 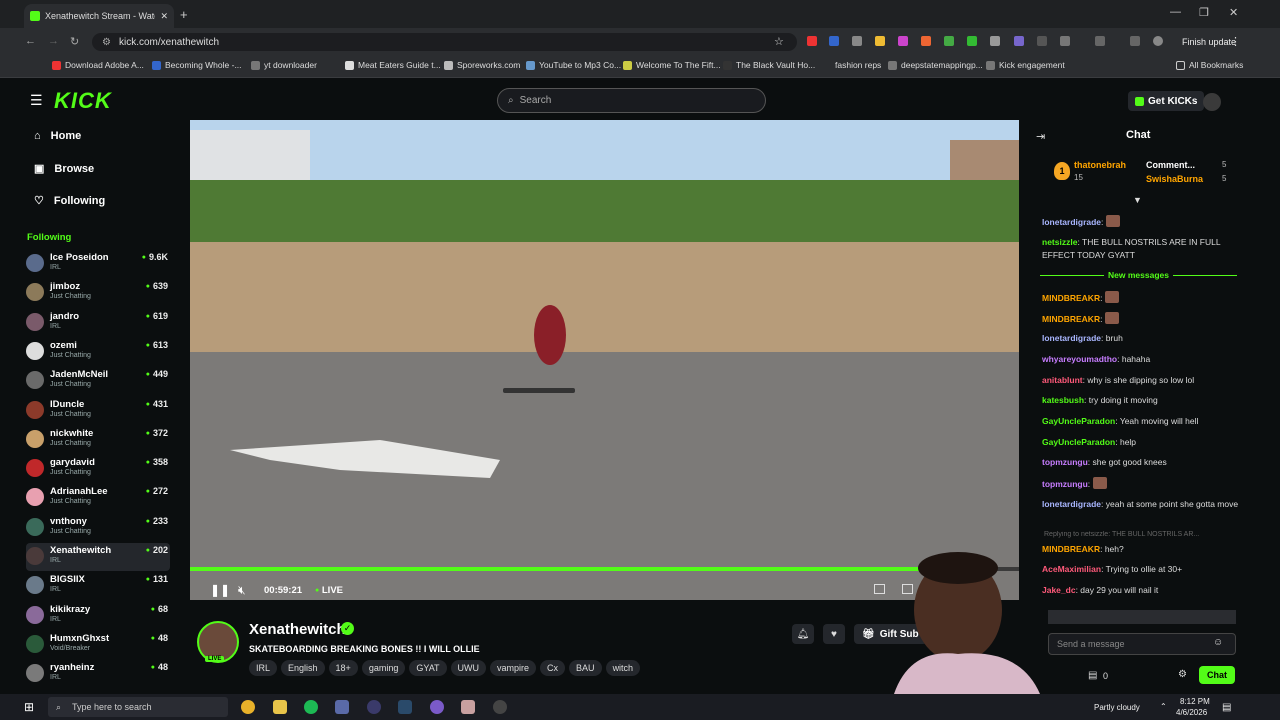 What do you see at coordinates (1040, 136) in the screenshot?
I see `collapse-chat-icon: ⇥` at bounding box center [1040, 136].